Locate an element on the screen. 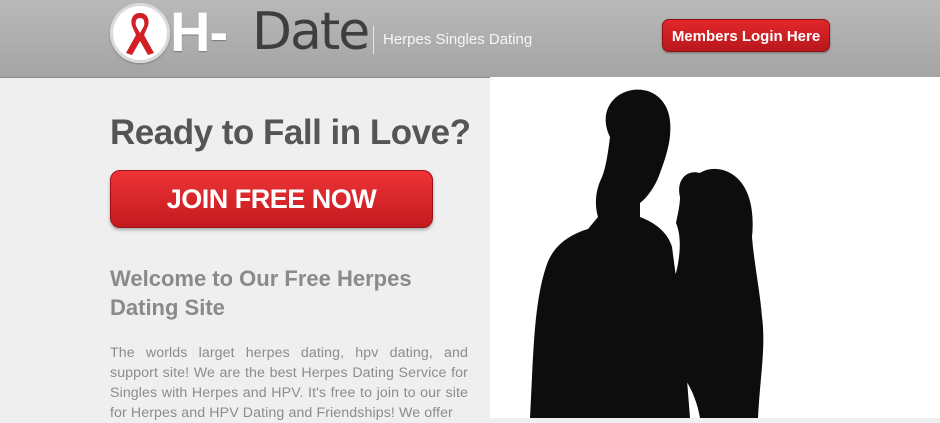 The height and width of the screenshot is (423, 940). members-login-button: Members Login Here is located at coordinates (746, 35).